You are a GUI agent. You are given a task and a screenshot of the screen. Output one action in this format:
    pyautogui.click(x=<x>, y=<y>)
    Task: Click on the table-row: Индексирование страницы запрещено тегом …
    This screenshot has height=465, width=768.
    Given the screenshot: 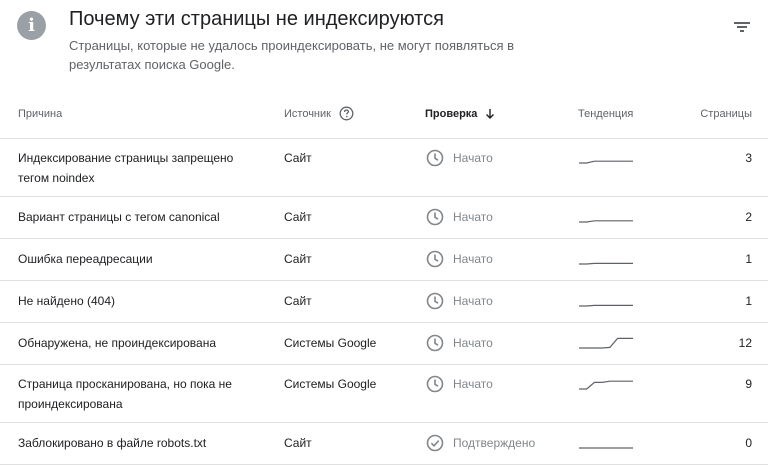 What is the action you would take?
    pyautogui.click(x=384, y=168)
    